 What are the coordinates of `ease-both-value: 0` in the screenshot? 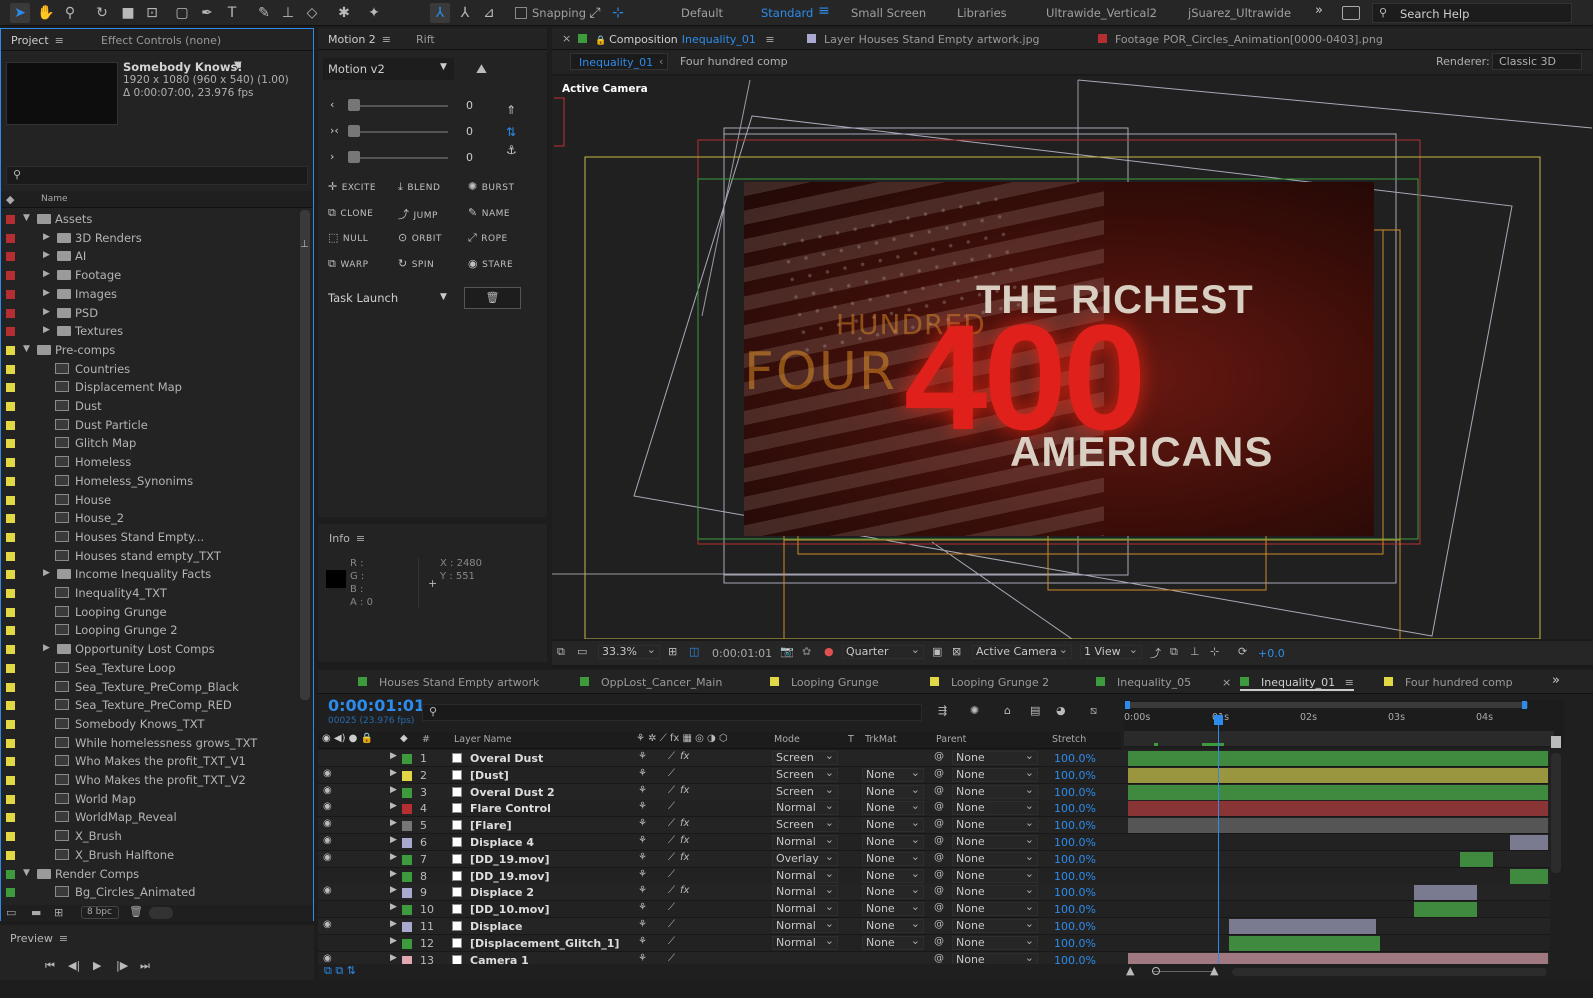 It's located at (469, 131).